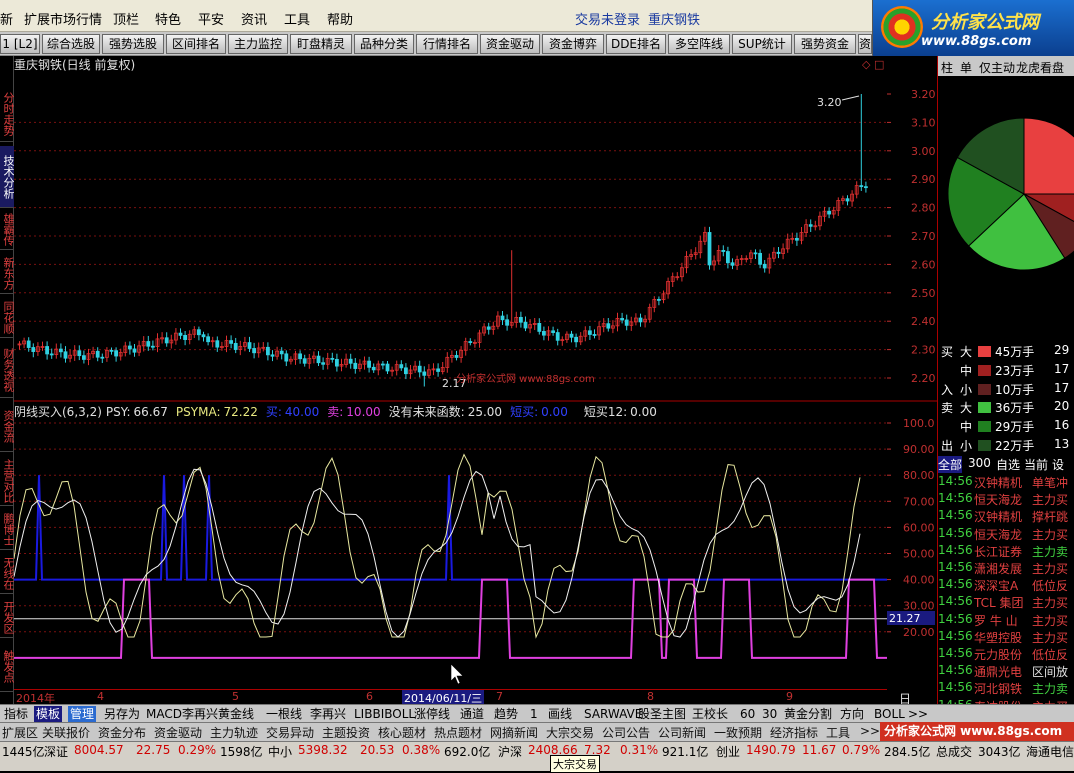 This screenshot has width=1074, height=773. I want to click on extension-tab: 主力轨迹, so click(234, 732).